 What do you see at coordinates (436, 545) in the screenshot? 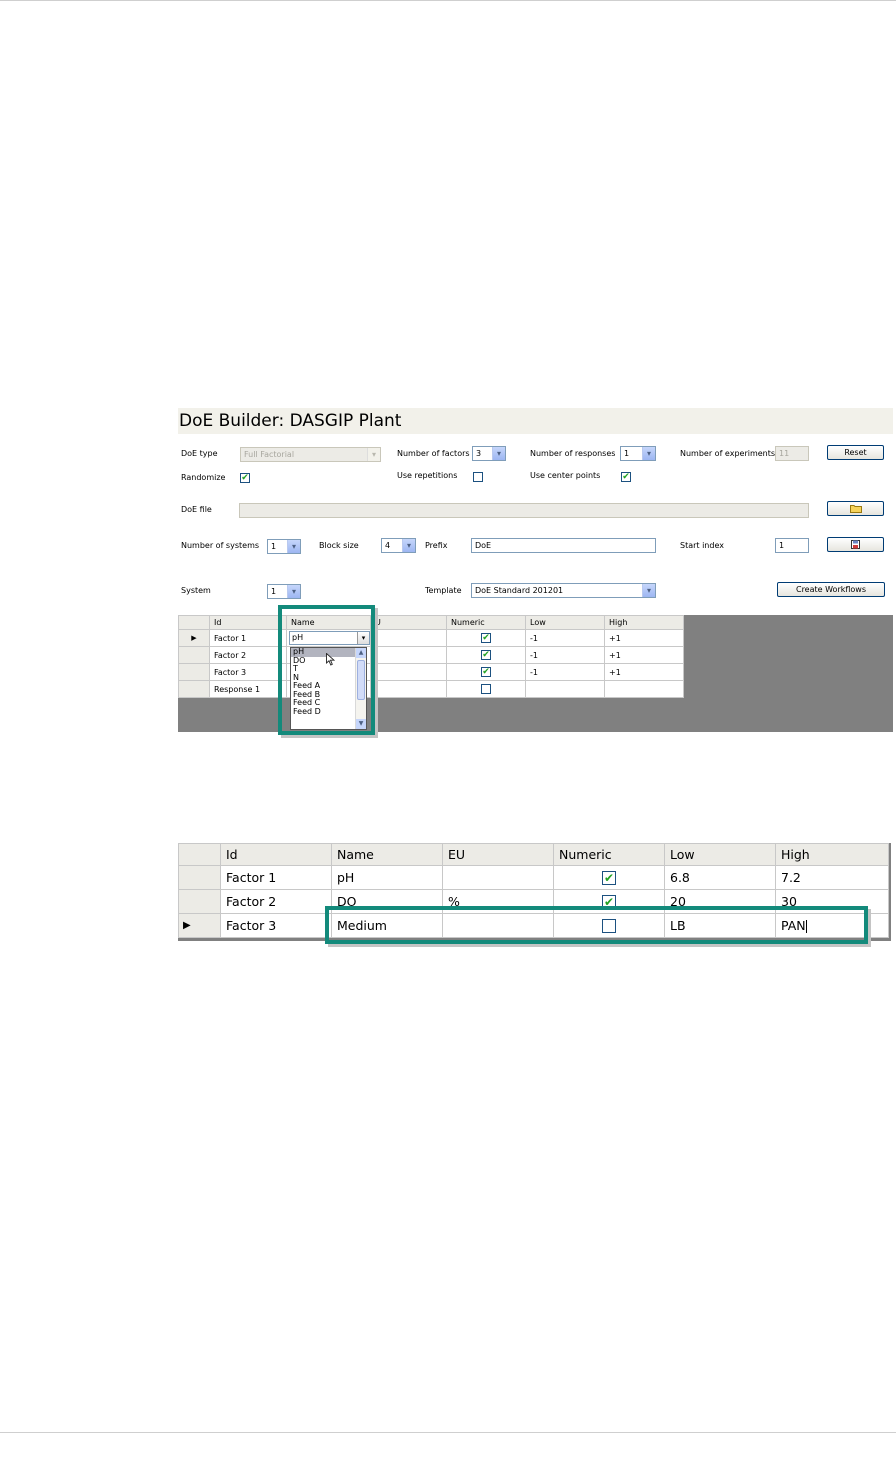
I see `prefix-label: Prefix` at bounding box center [436, 545].